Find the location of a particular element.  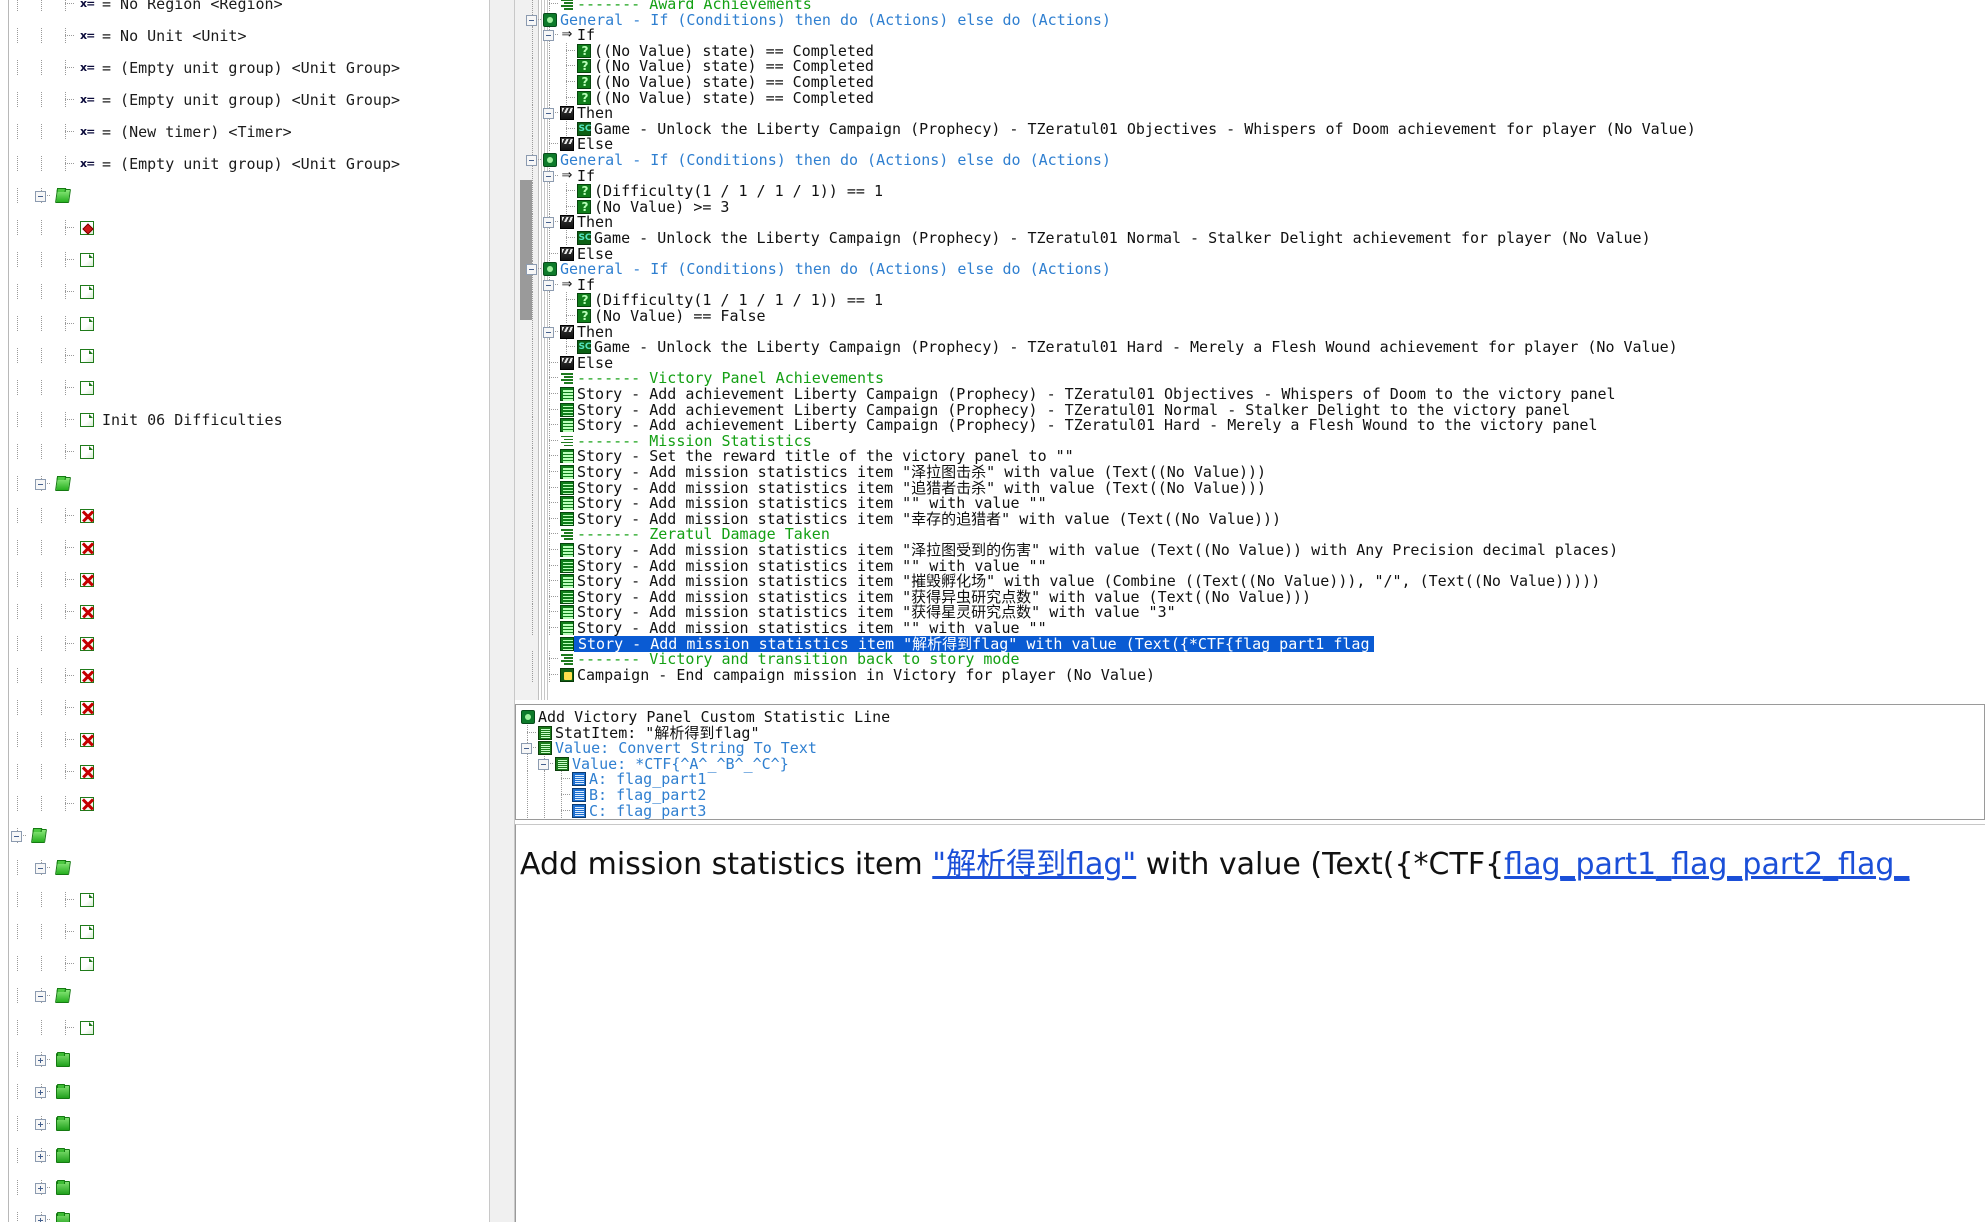

campaign-action-icon is located at coordinates (567, 674).